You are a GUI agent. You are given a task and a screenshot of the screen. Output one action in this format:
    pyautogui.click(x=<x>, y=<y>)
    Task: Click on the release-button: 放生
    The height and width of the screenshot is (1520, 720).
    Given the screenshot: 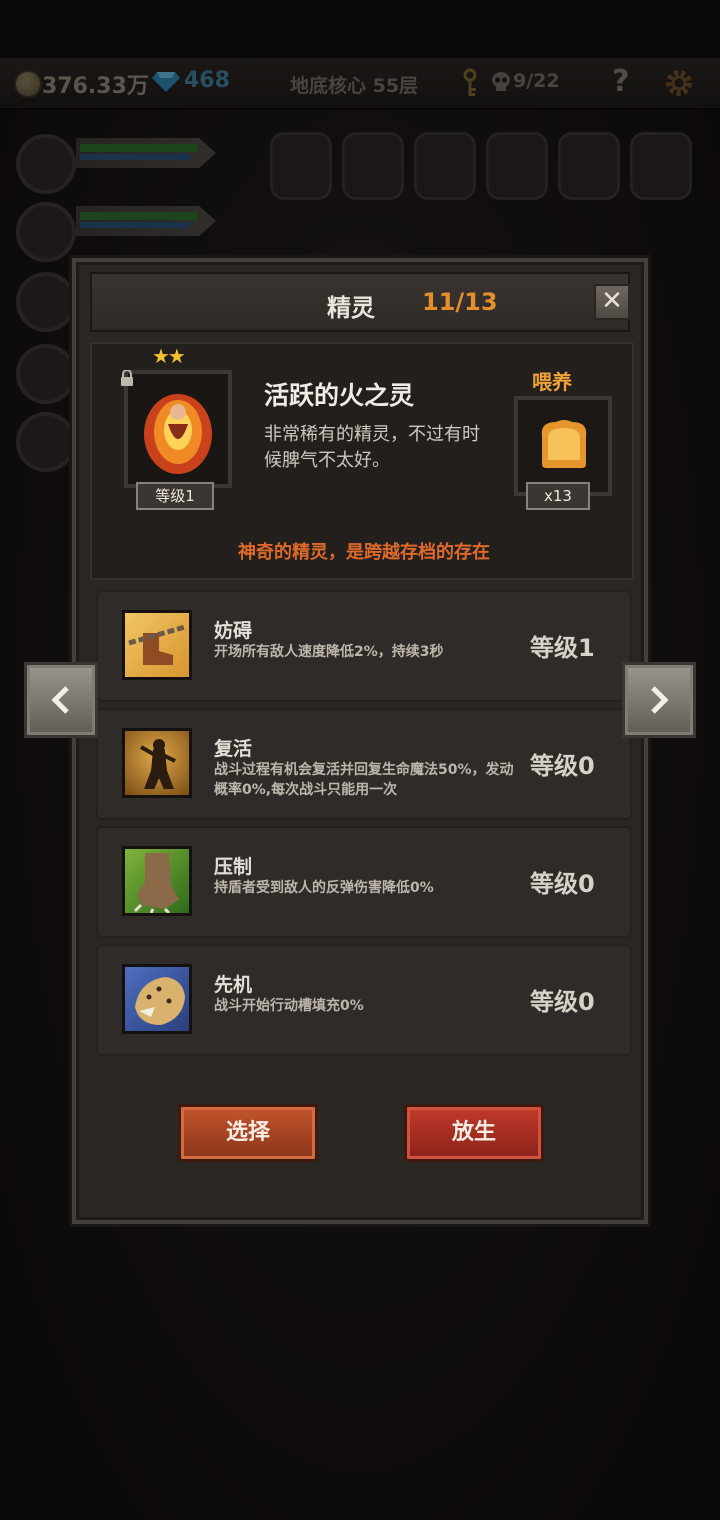 What is the action you would take?
    pyautogui.click(x=474, y=1133)
    